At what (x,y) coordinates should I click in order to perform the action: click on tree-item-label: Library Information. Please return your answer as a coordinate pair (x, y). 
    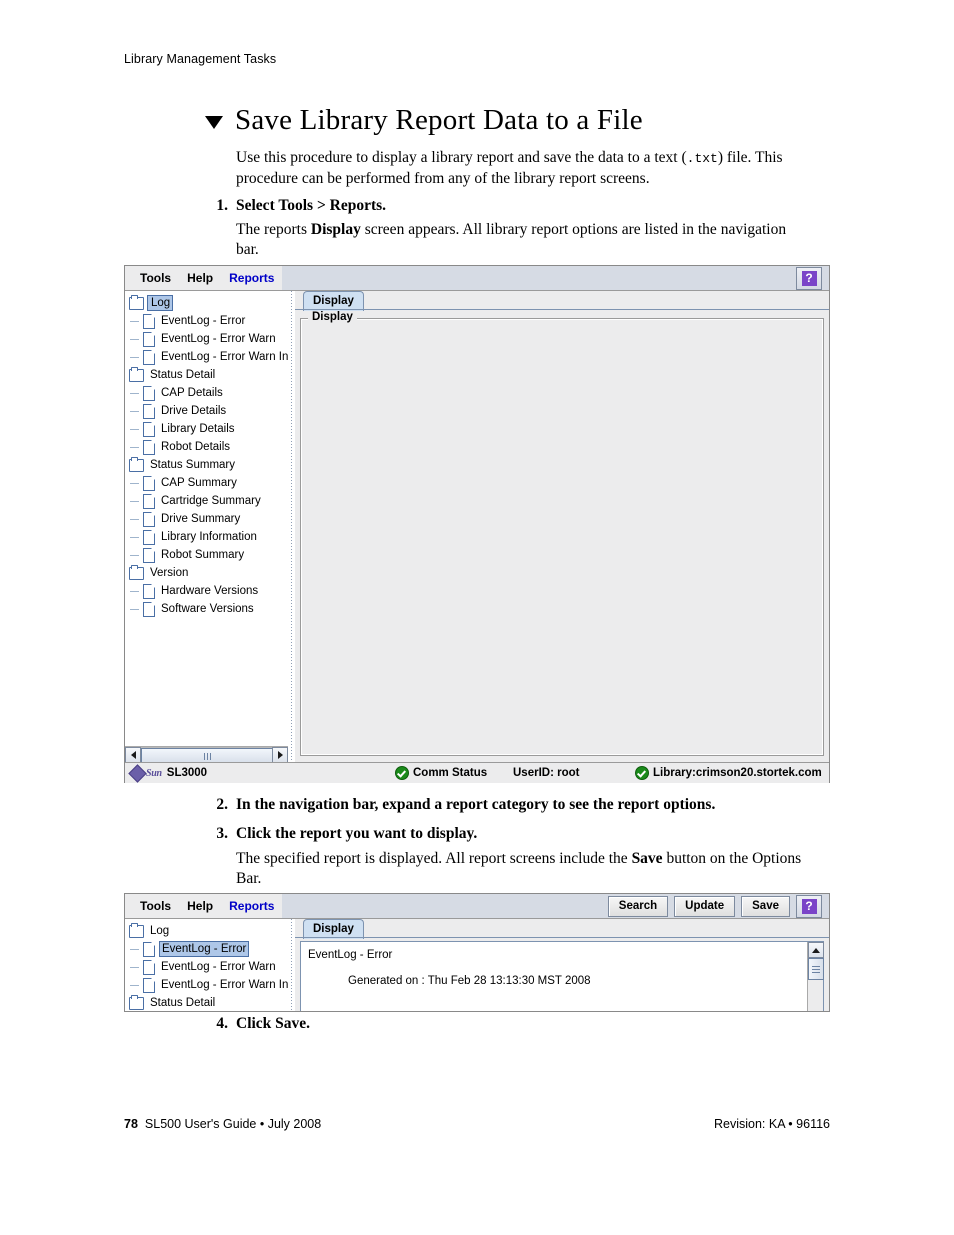
    Looking at the image, I should click on (209, 537).